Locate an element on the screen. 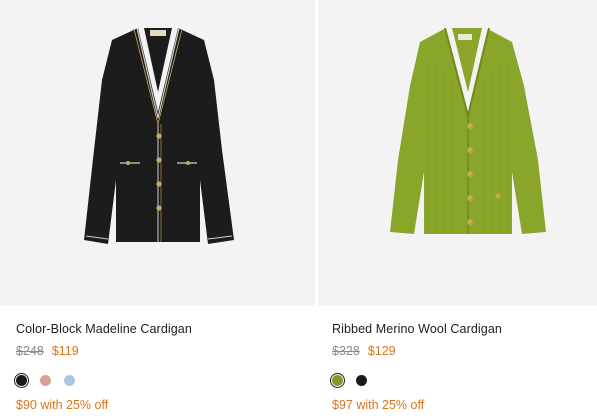 The height and width of the screenshot is (420, 597). product-prices: $248 $119 is located at coordinates (47, 351).